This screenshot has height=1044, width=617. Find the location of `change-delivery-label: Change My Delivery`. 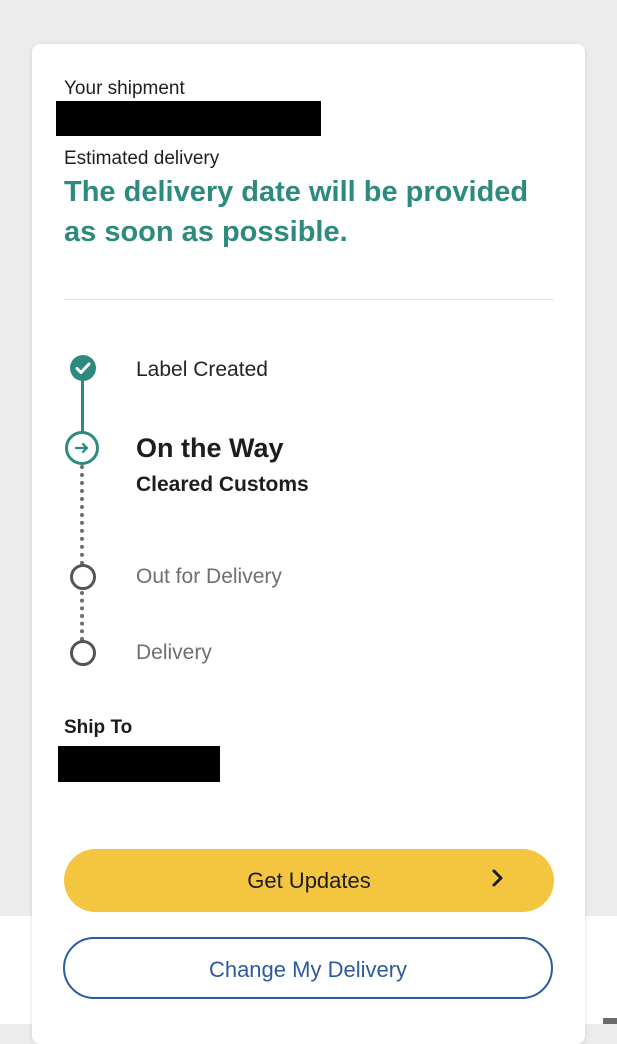

change-delivery-label: Change My Delivery is located at coordinates (308, 969).